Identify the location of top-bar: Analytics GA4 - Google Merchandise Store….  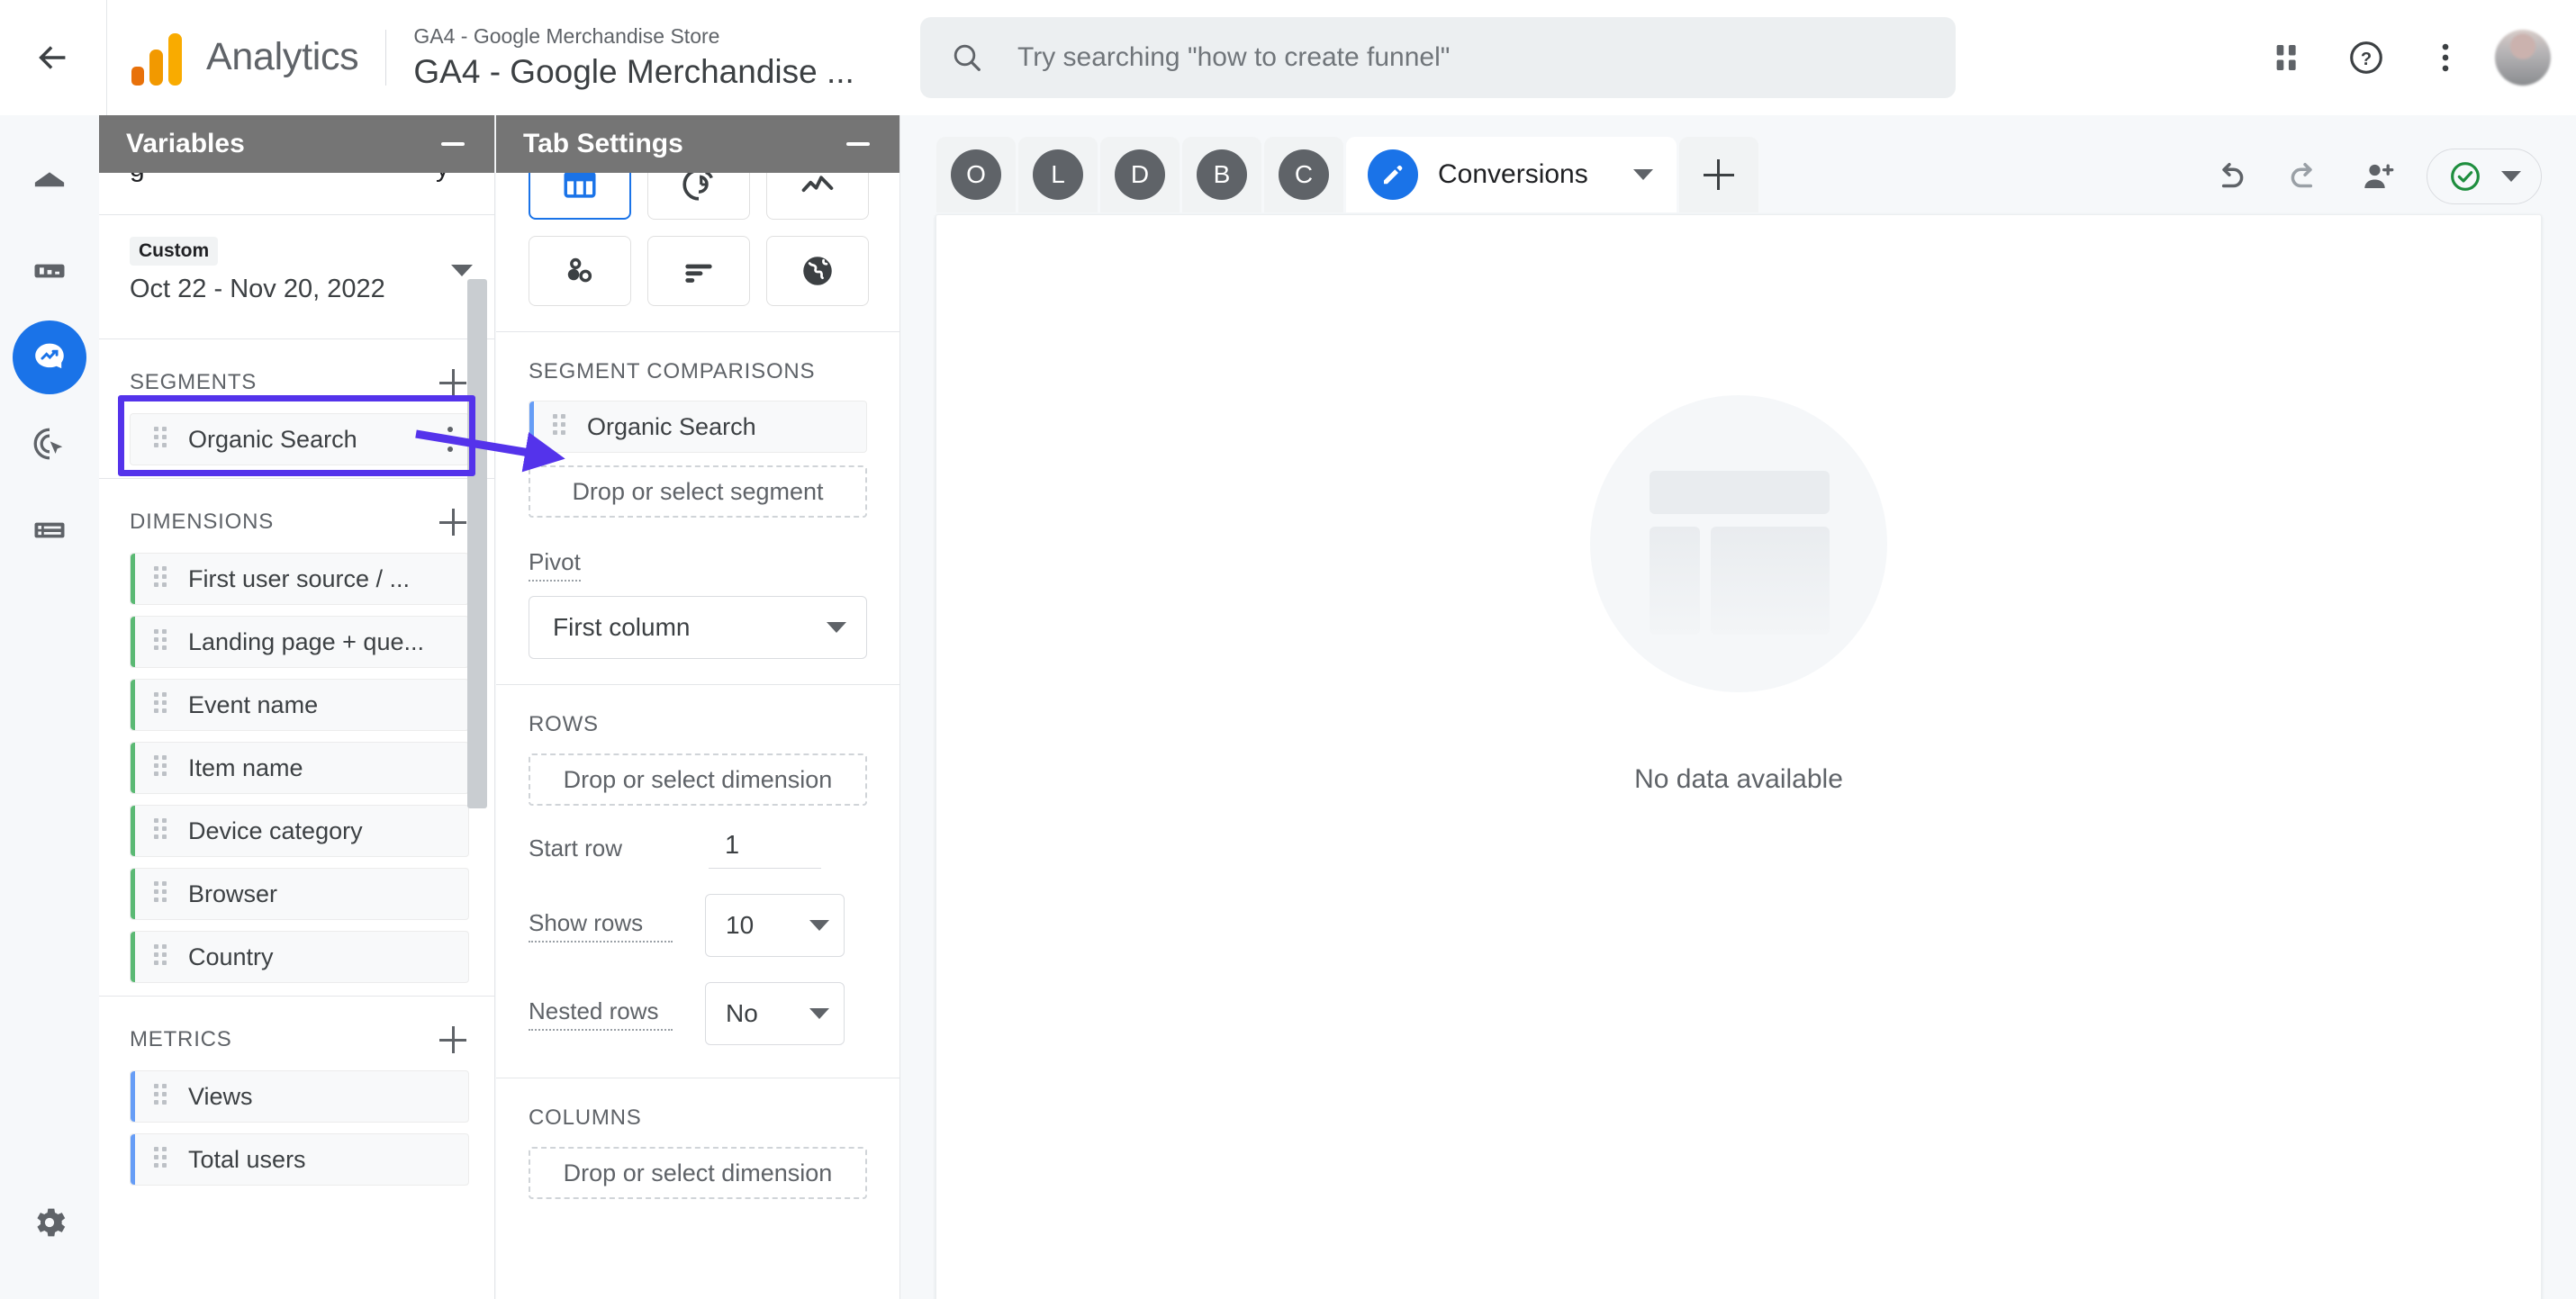
(1288, 57).